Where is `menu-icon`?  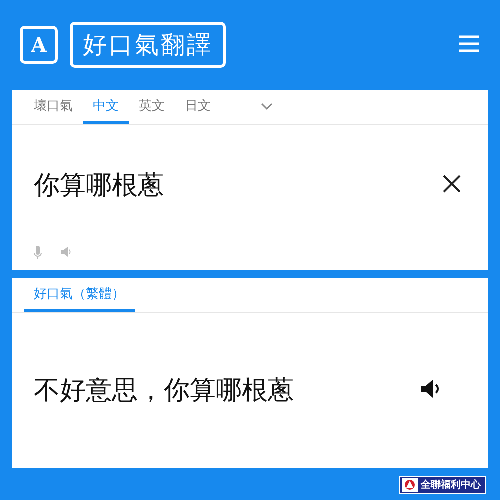 menu-icon is located at coordinates (469, 45).